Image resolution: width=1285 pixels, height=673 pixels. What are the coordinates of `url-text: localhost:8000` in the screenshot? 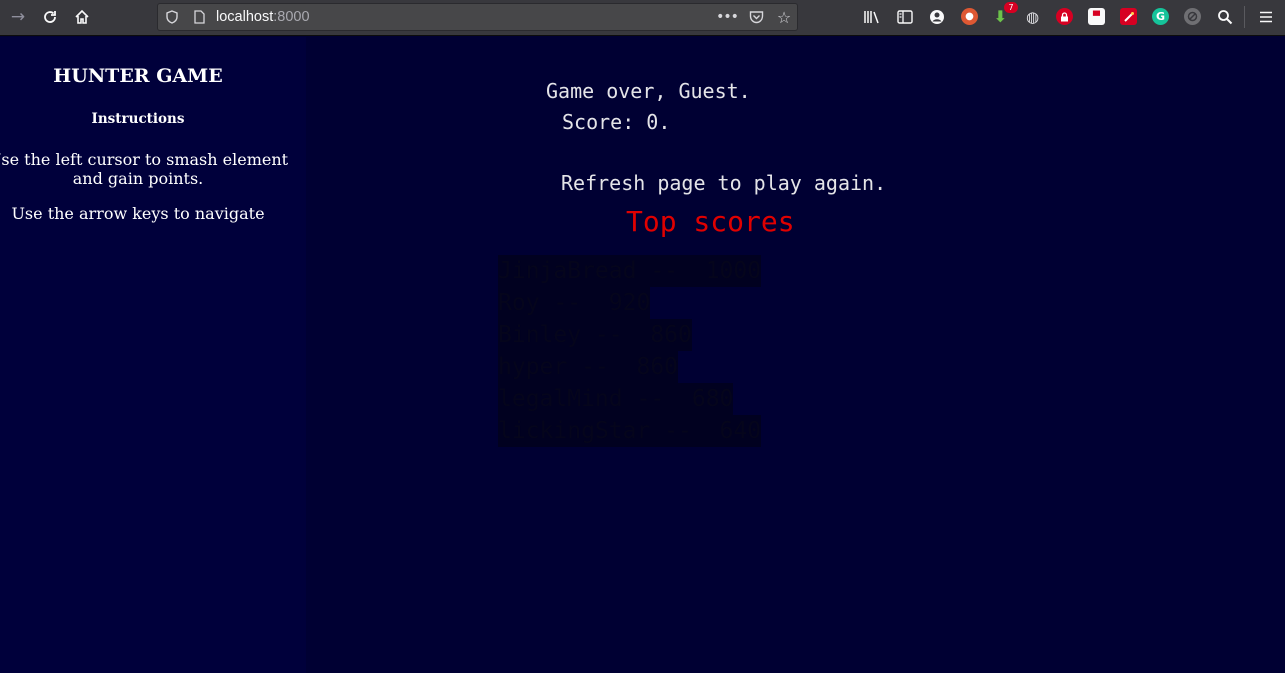 It's located at (263, 17).